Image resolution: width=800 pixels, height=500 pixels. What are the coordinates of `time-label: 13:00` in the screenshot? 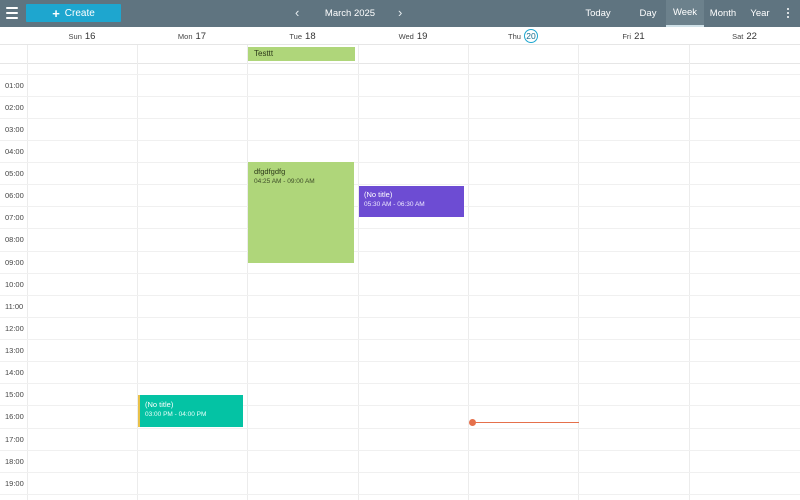 It's located at (14, 350).